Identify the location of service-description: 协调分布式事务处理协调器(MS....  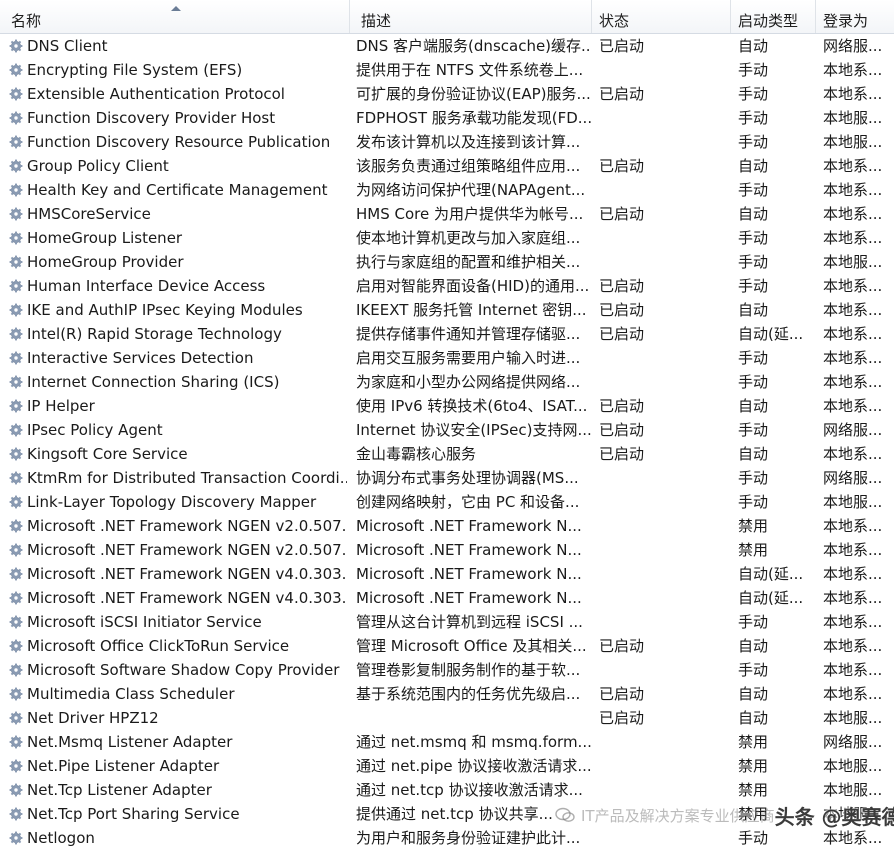
(467, 478).